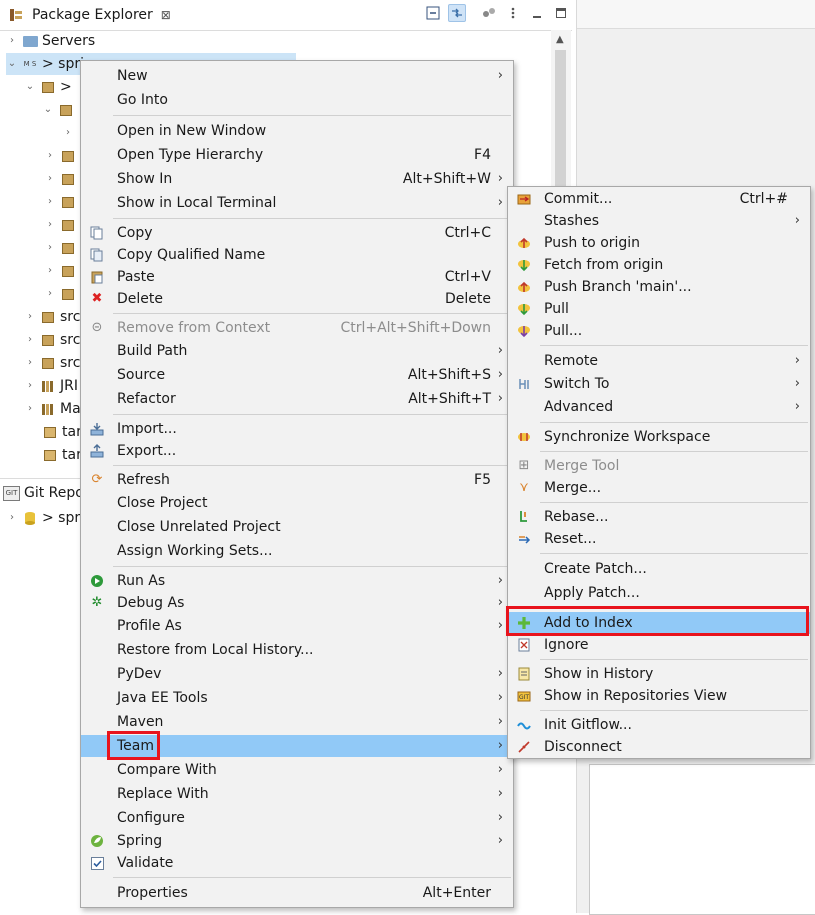 Image resolution: width=815 pixels, height=915 pixels. I want to click on focus-icon, so click(489, 13).